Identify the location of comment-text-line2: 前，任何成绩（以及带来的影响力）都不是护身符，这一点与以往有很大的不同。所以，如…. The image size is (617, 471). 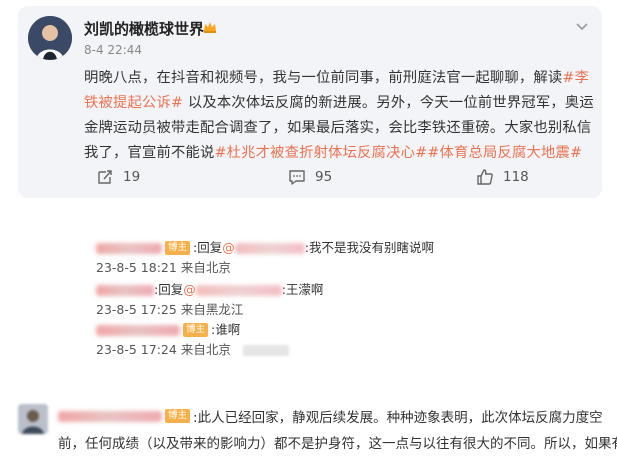
(337, 444).